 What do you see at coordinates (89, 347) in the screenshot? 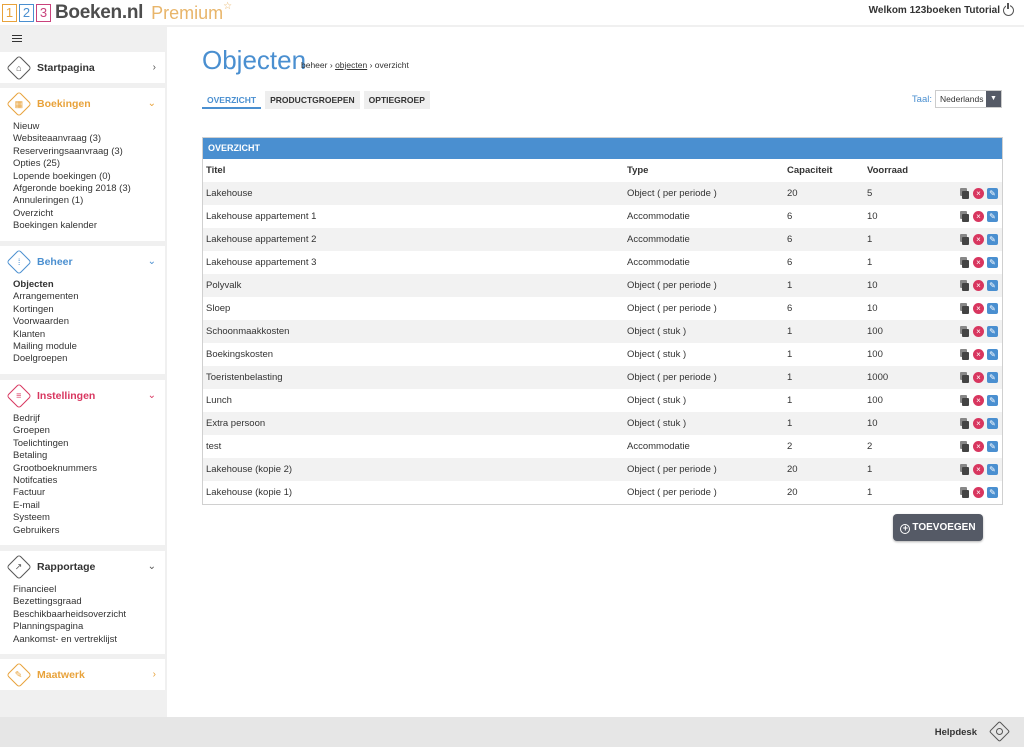
I see `sidebar-item-mailing-module: Mailing module` at bounding box center [89, 347].